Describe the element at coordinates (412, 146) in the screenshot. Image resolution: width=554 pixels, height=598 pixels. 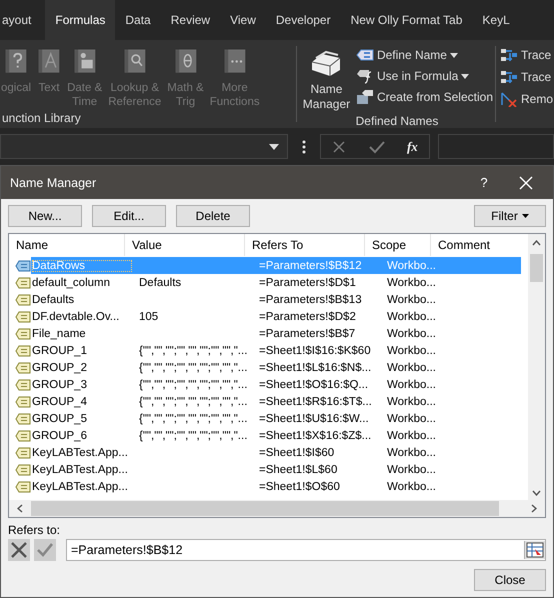
I see `insert-function-button: fx` at that location.